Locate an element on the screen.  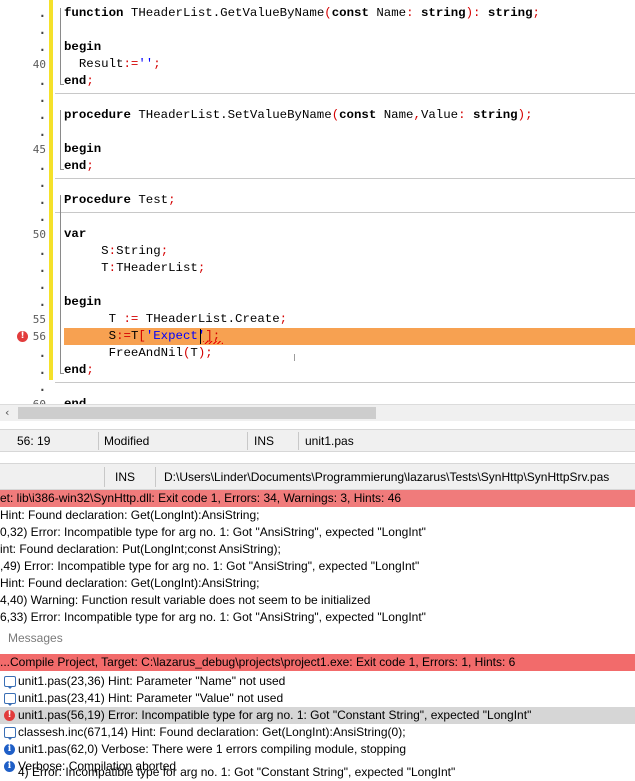
line-number: 60 is located at coordinates (23, 400).